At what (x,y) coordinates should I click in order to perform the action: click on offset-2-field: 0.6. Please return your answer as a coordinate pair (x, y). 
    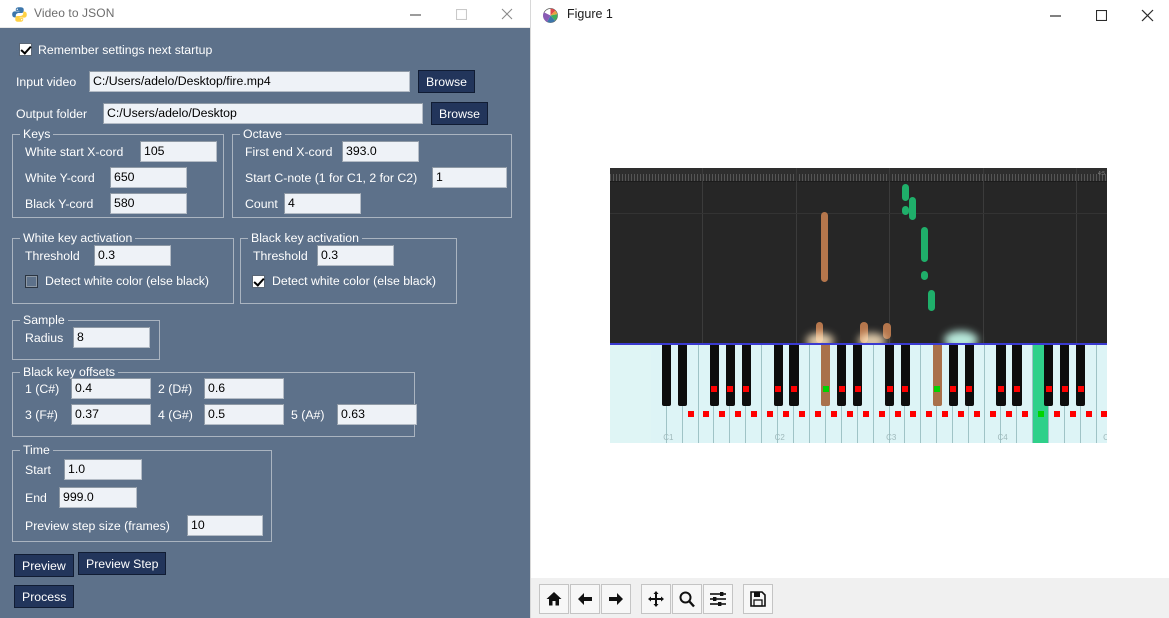
    Looking at the image, I should click on (244, 388).